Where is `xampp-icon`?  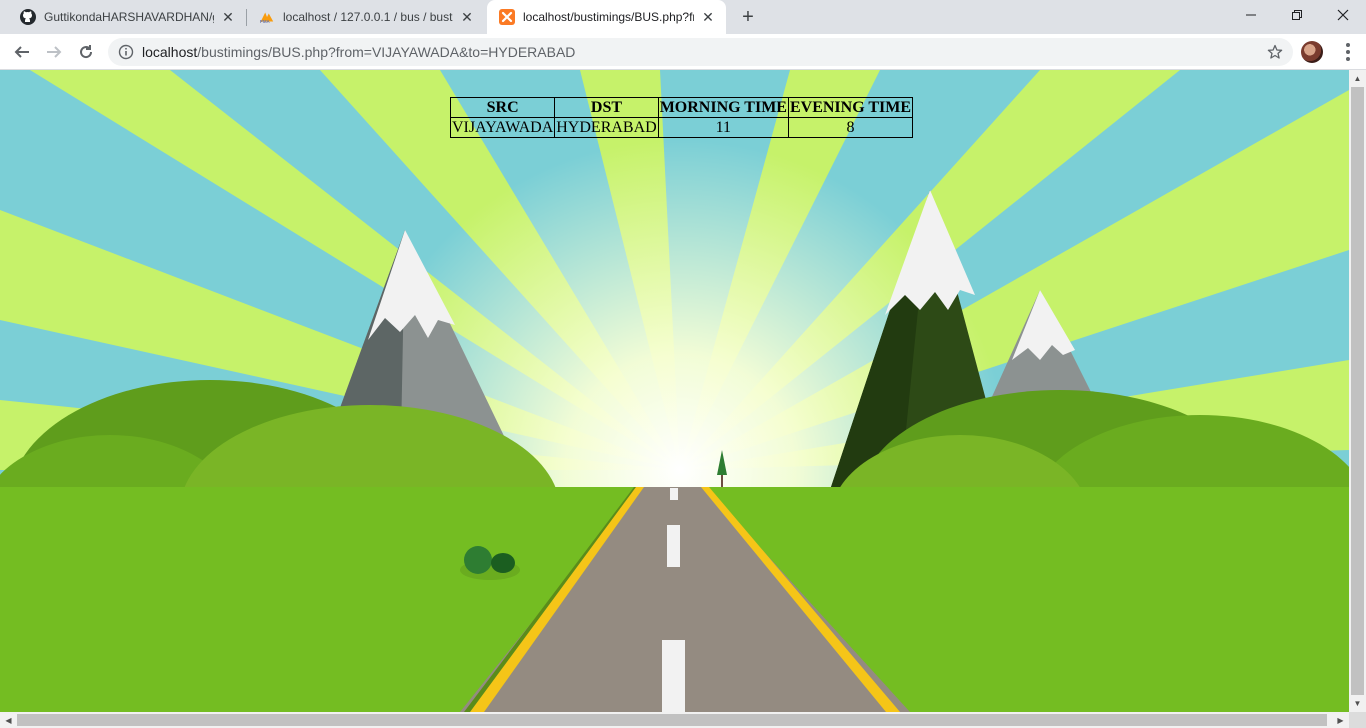
xampp-icon is located at coordinates (507, 17).